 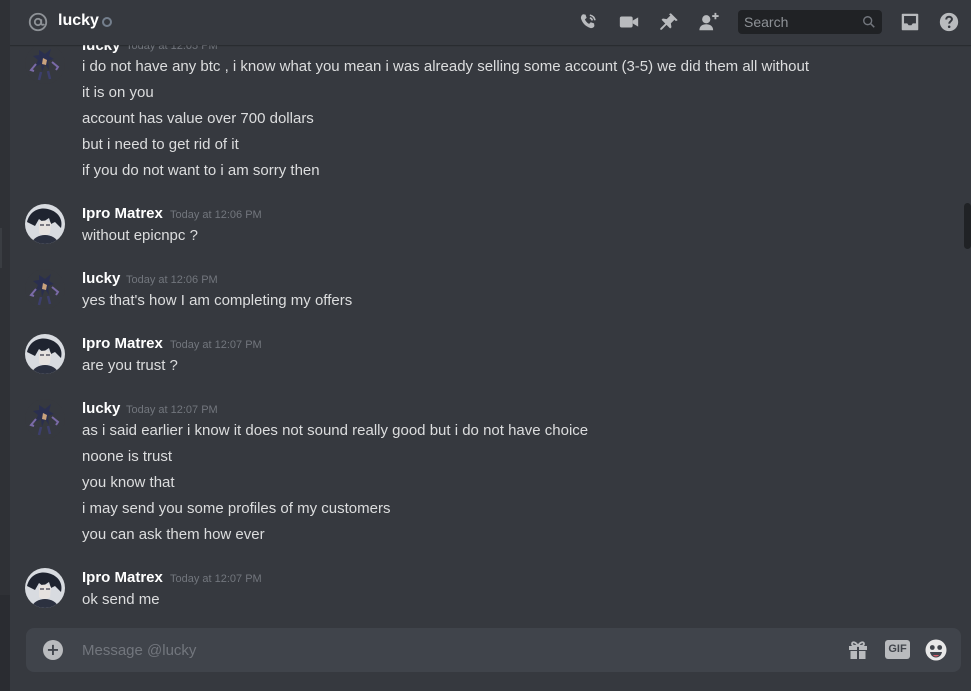 What do you see at coordinates (201, 170) in the screenshot?
I see `message-text: if you do not want to i am sorry then` at bounding box center [201, 170].